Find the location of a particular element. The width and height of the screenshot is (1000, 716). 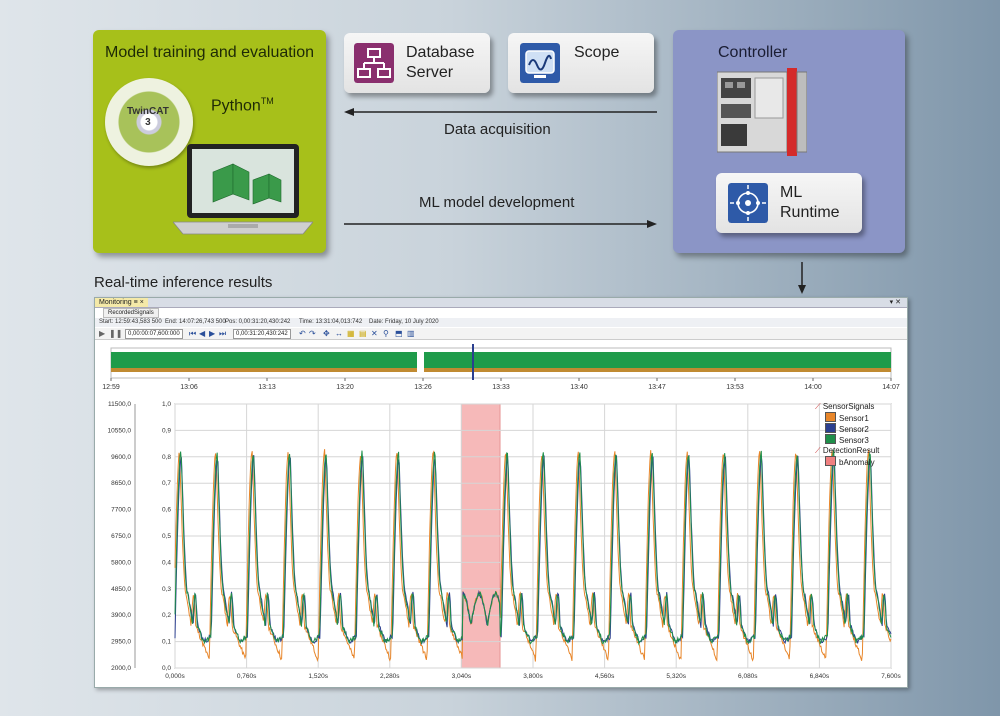

overview-tick-label: 13:53 is located at coordinates (735, 387).